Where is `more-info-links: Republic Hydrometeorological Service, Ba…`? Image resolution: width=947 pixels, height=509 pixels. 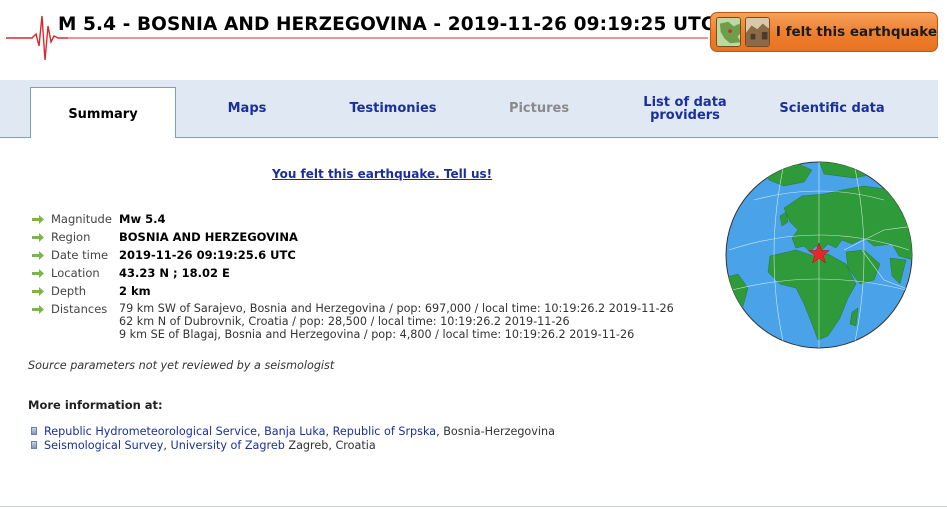
more-info-links: Republic Hydrometeorological Service, Ba… is located at coordinates (292, 439).